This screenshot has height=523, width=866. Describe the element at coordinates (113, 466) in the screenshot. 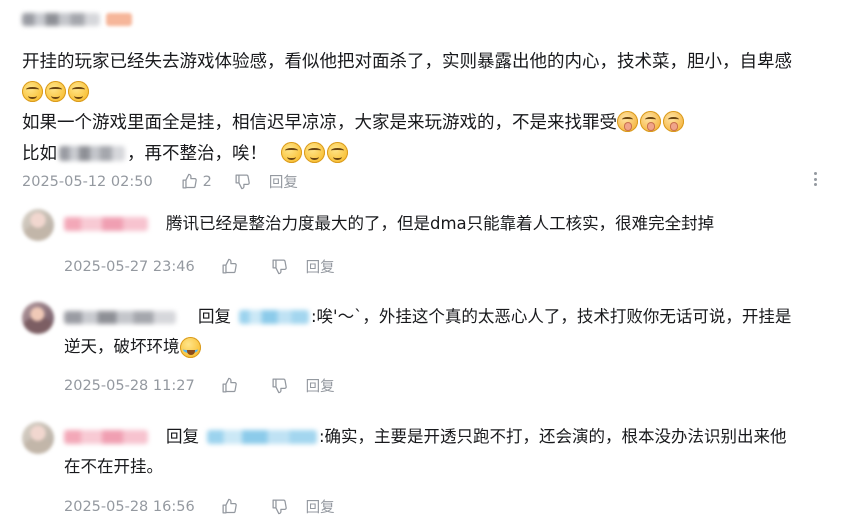

I see `reply-text: 在不在开挂。` at that location.